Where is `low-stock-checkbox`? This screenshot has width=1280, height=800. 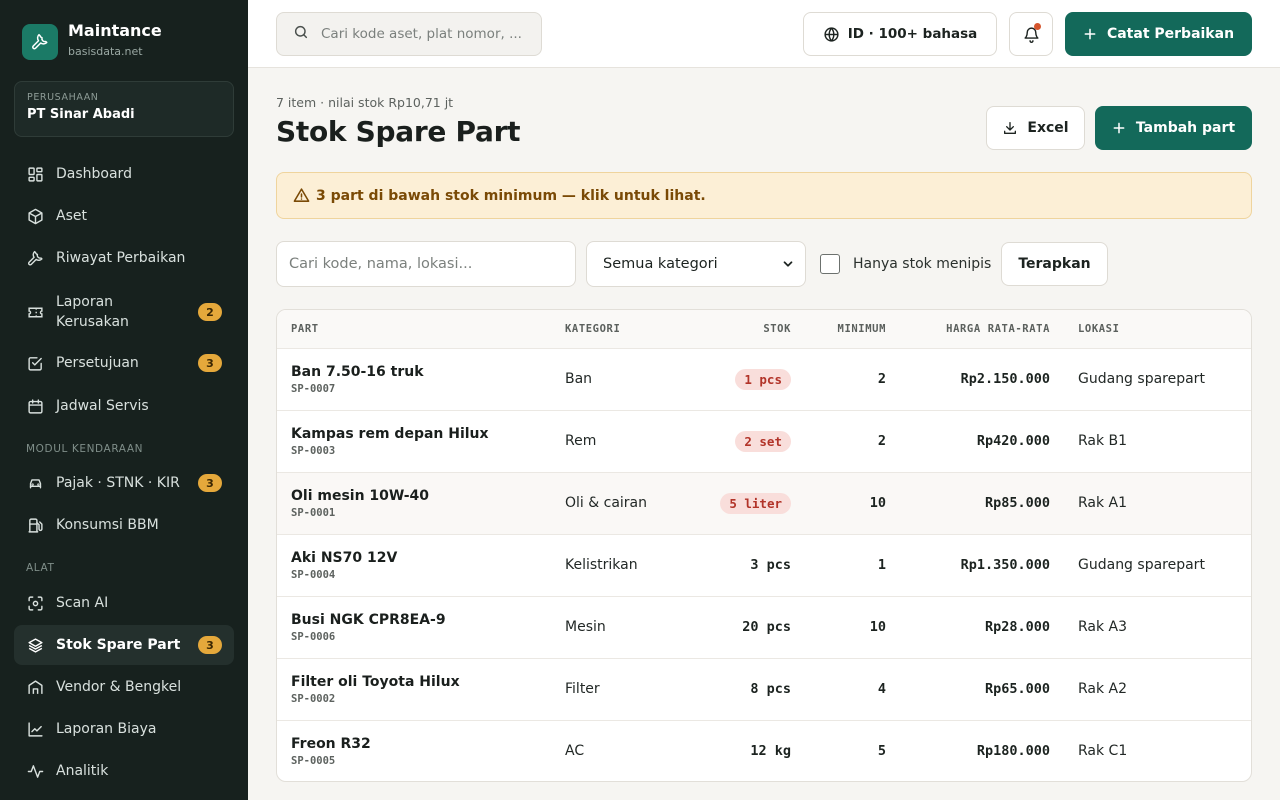 low-stock-checkbox is located at coordinates (830, 264).